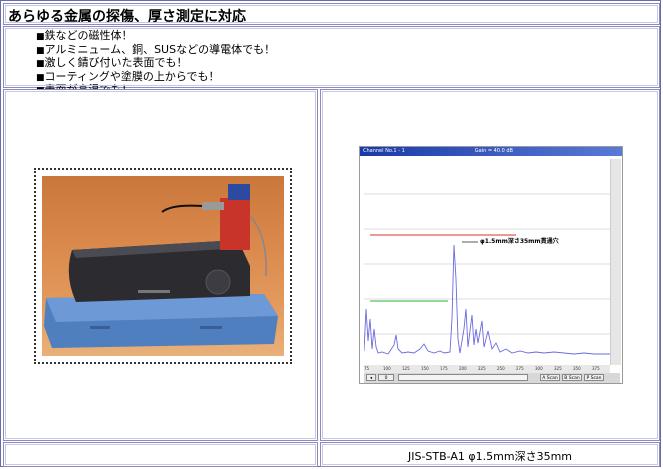 This screenshot has width=663, height=469. Describe the element at coordinates (406, 368) in the screenshot. I see `tick-label: 125` at that location.